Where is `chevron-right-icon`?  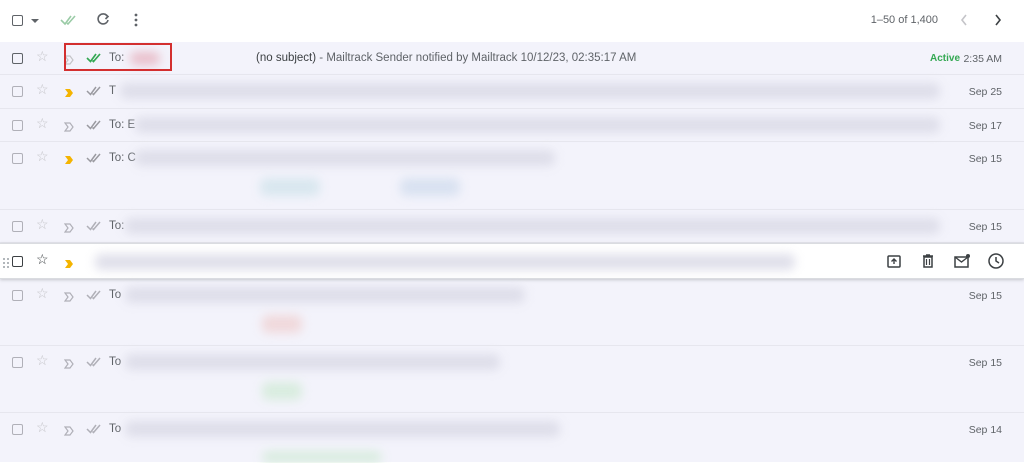
chevron-right-icon is located at coordinates (998, 20).